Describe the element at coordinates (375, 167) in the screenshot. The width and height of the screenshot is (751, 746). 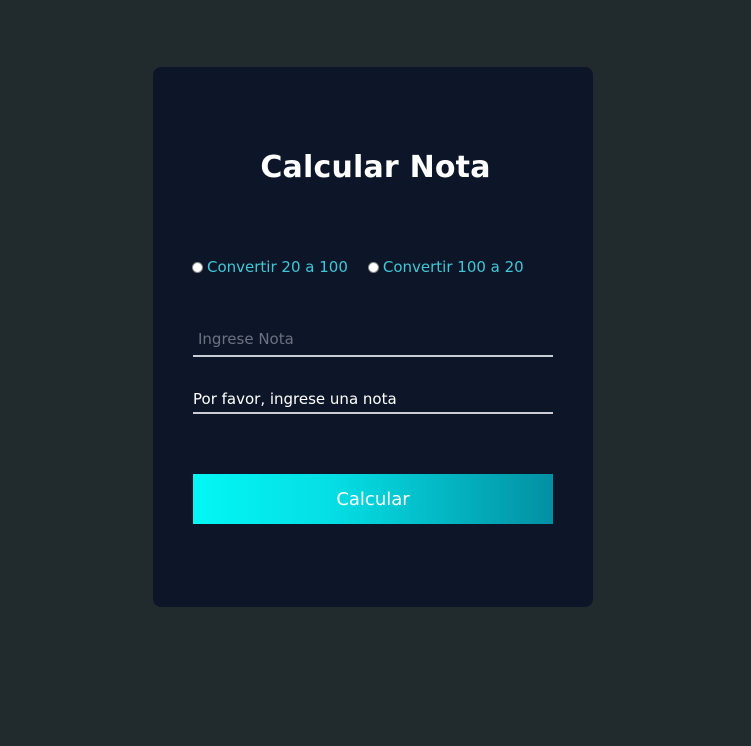
I see `page-title: Calcular Nota` at that location.